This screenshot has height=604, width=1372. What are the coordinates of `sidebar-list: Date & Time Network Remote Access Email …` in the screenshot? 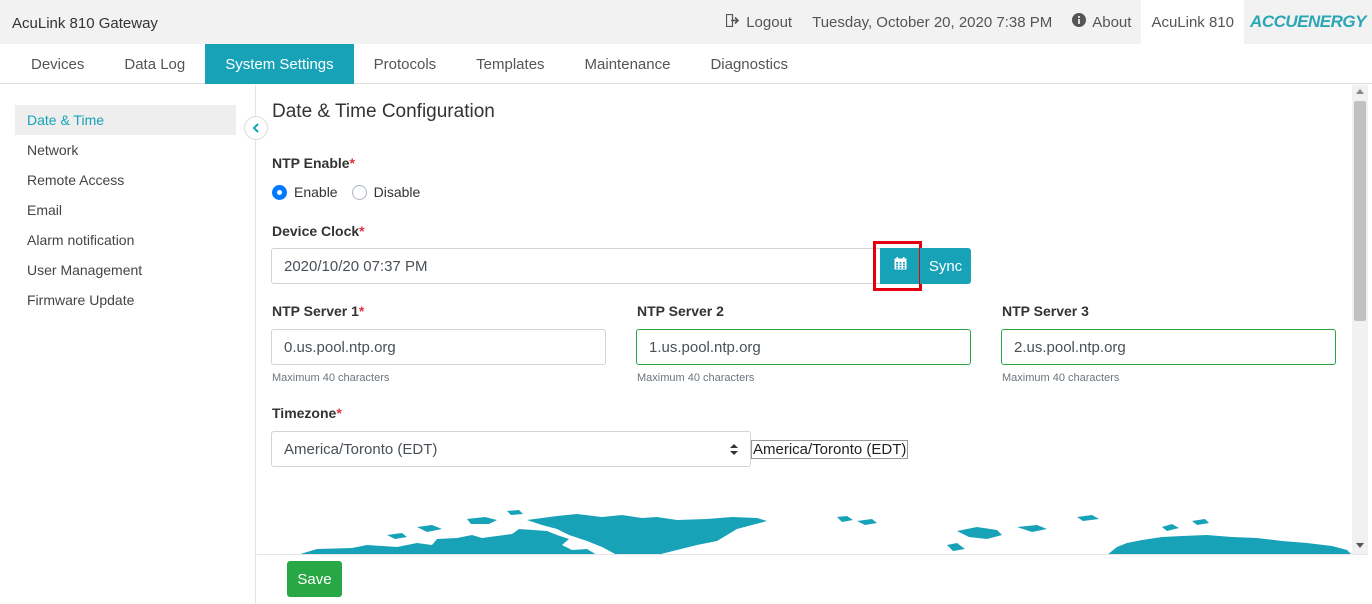 It's located at (125, 210).